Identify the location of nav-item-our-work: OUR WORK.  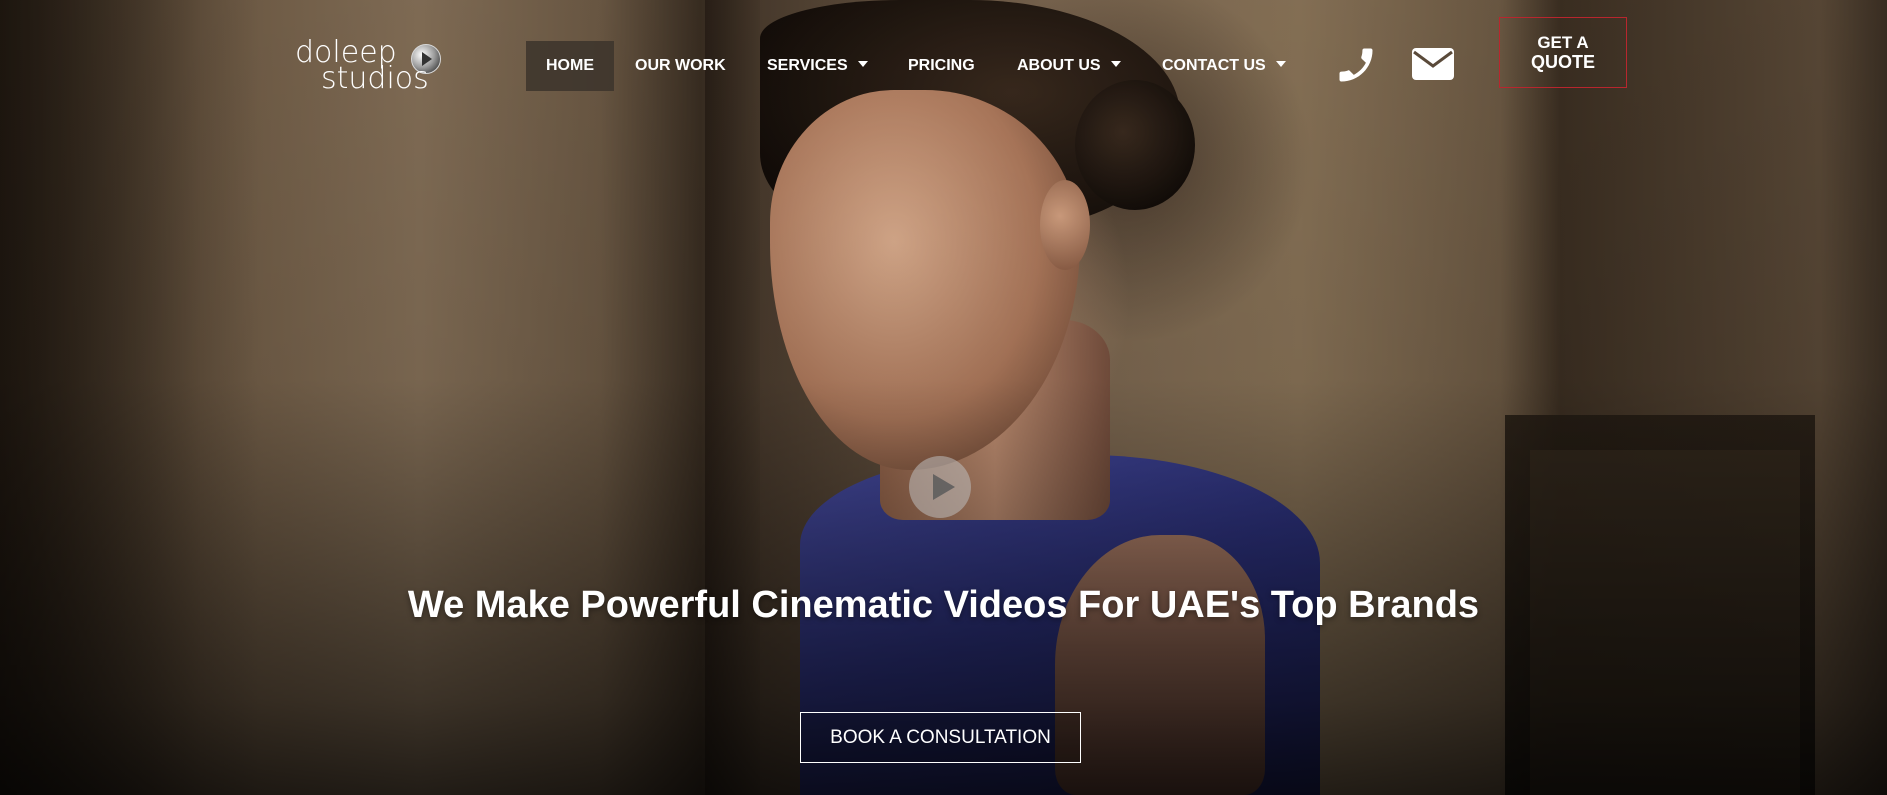
(680, 66).